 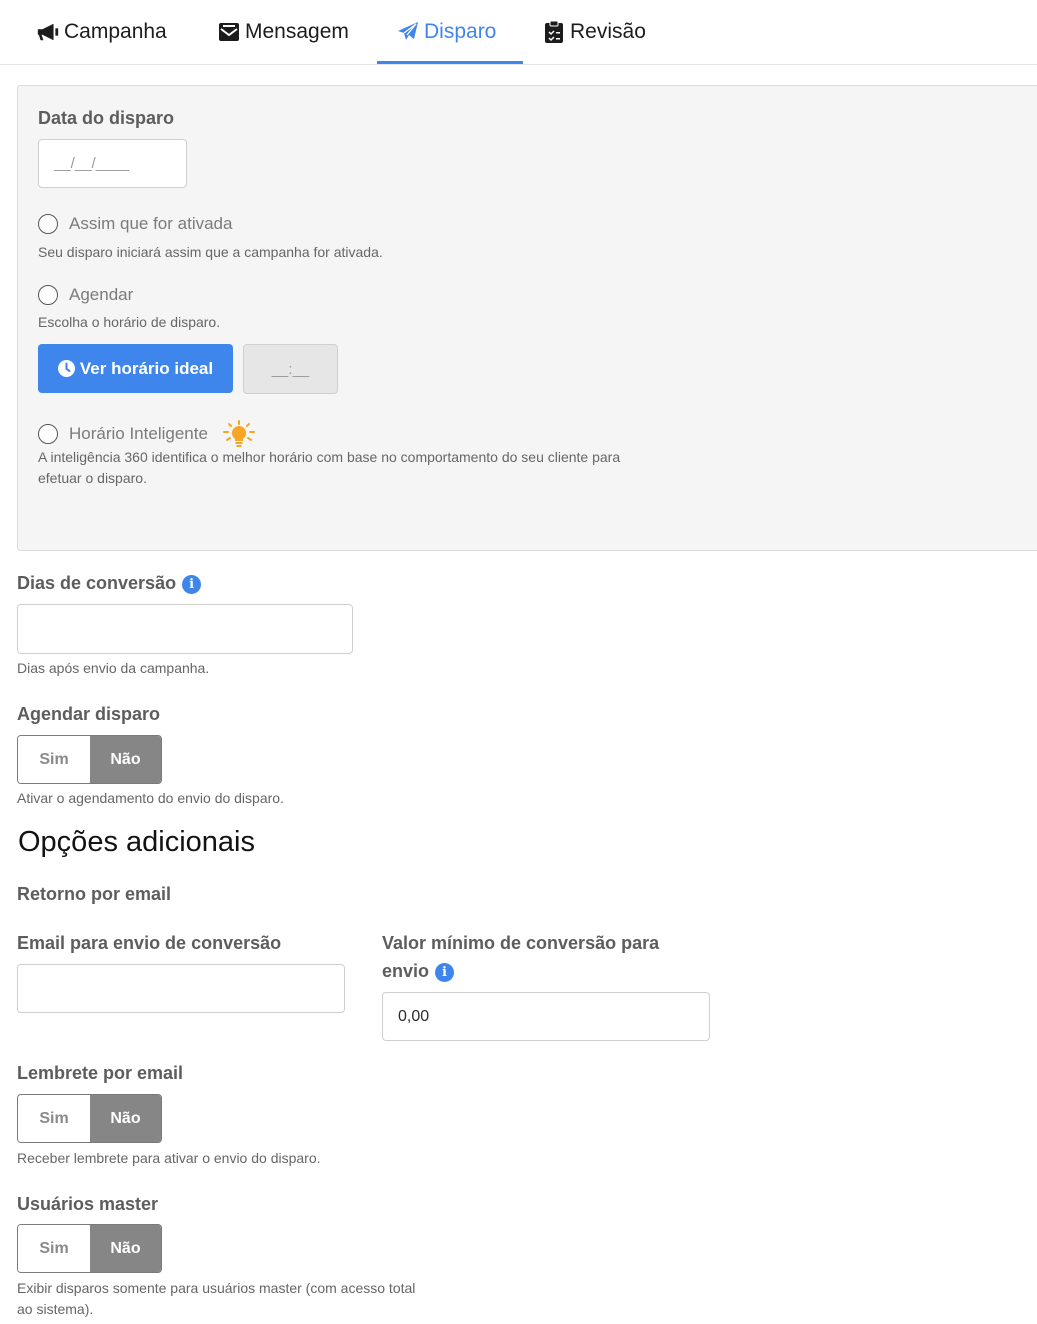 I want to click on megaphone-icon, so click(x=48, y=32).